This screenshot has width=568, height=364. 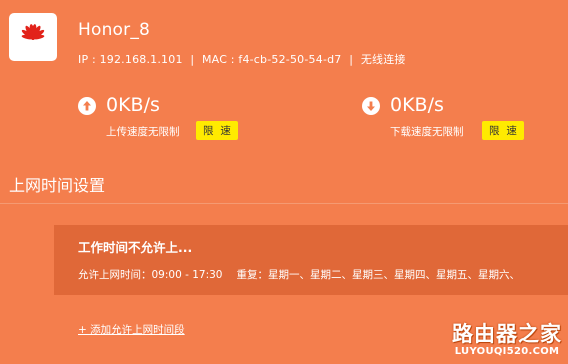 I want to click on watermark-text: 路由器之家, so click(x=507, y=334).